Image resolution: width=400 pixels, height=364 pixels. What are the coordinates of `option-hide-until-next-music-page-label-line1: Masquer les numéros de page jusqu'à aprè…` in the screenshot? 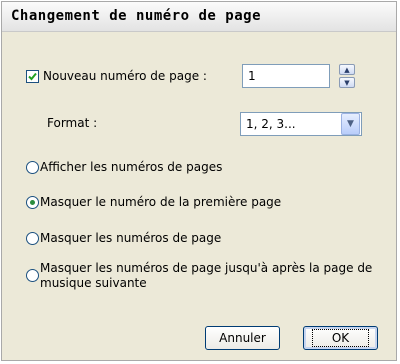 It's located at (206, 268).